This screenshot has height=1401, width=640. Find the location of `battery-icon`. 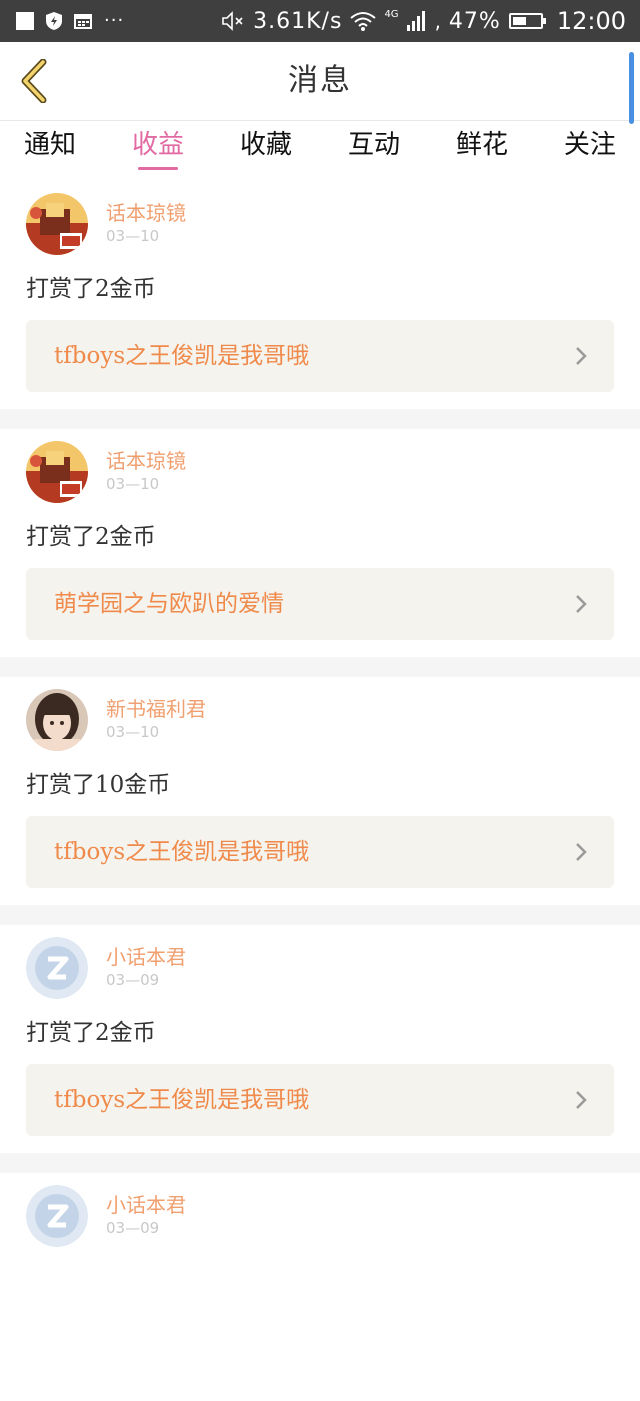

battery-icon is located at coordinates (527, 21).